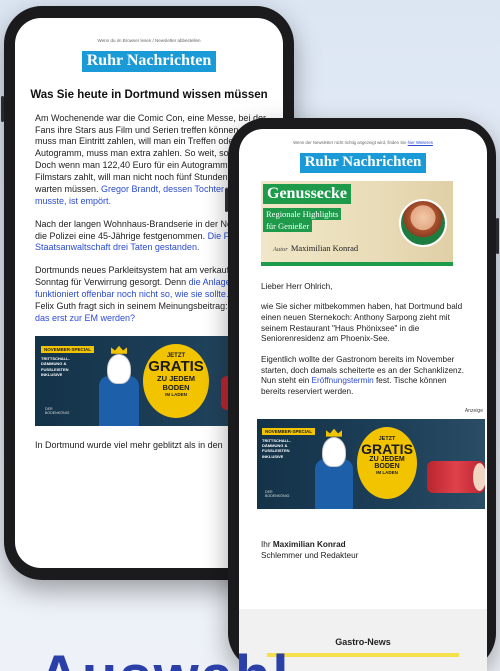  Describe the element at coordinates (497, 236) in the screenshot. I see `phone-power-button` at that location.